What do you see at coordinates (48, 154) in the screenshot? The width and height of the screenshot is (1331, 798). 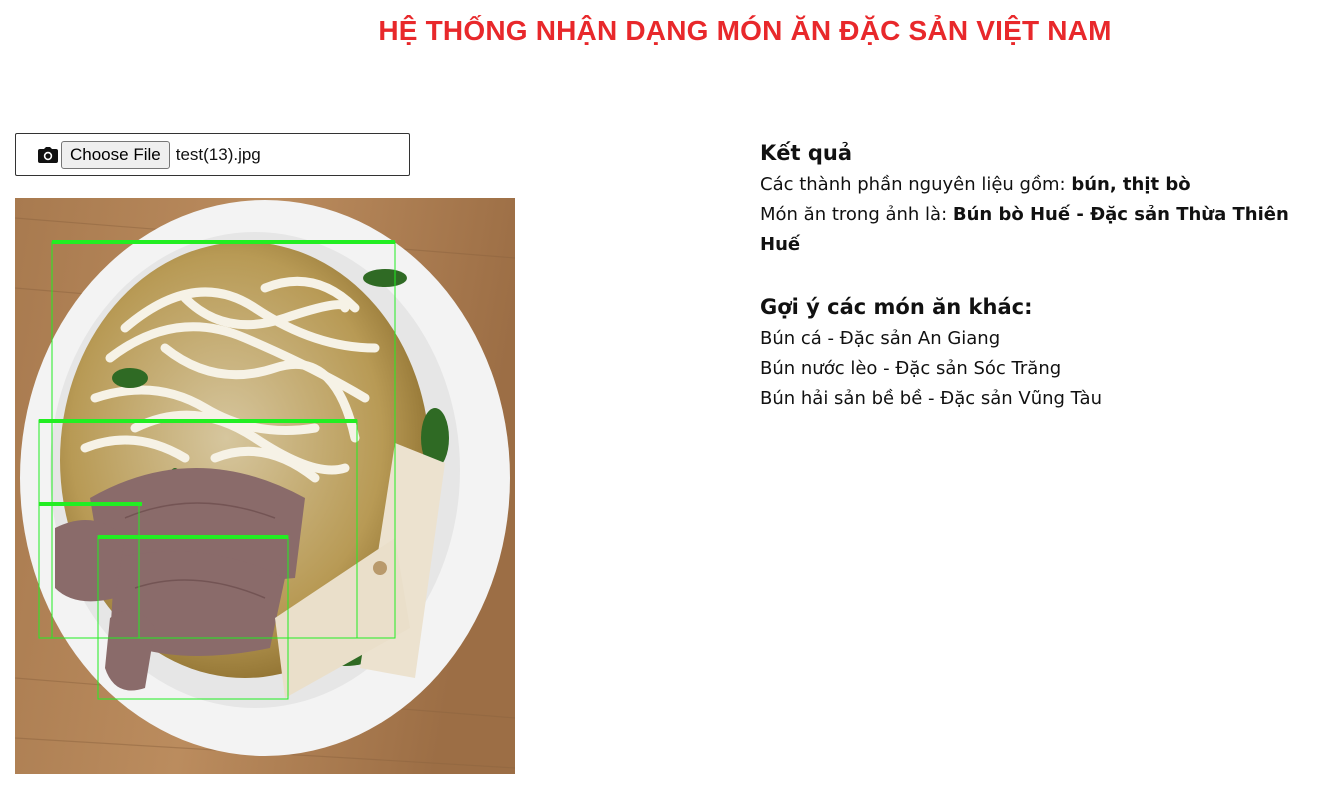 I see `camera-icon` at bounding box center [48, 154].